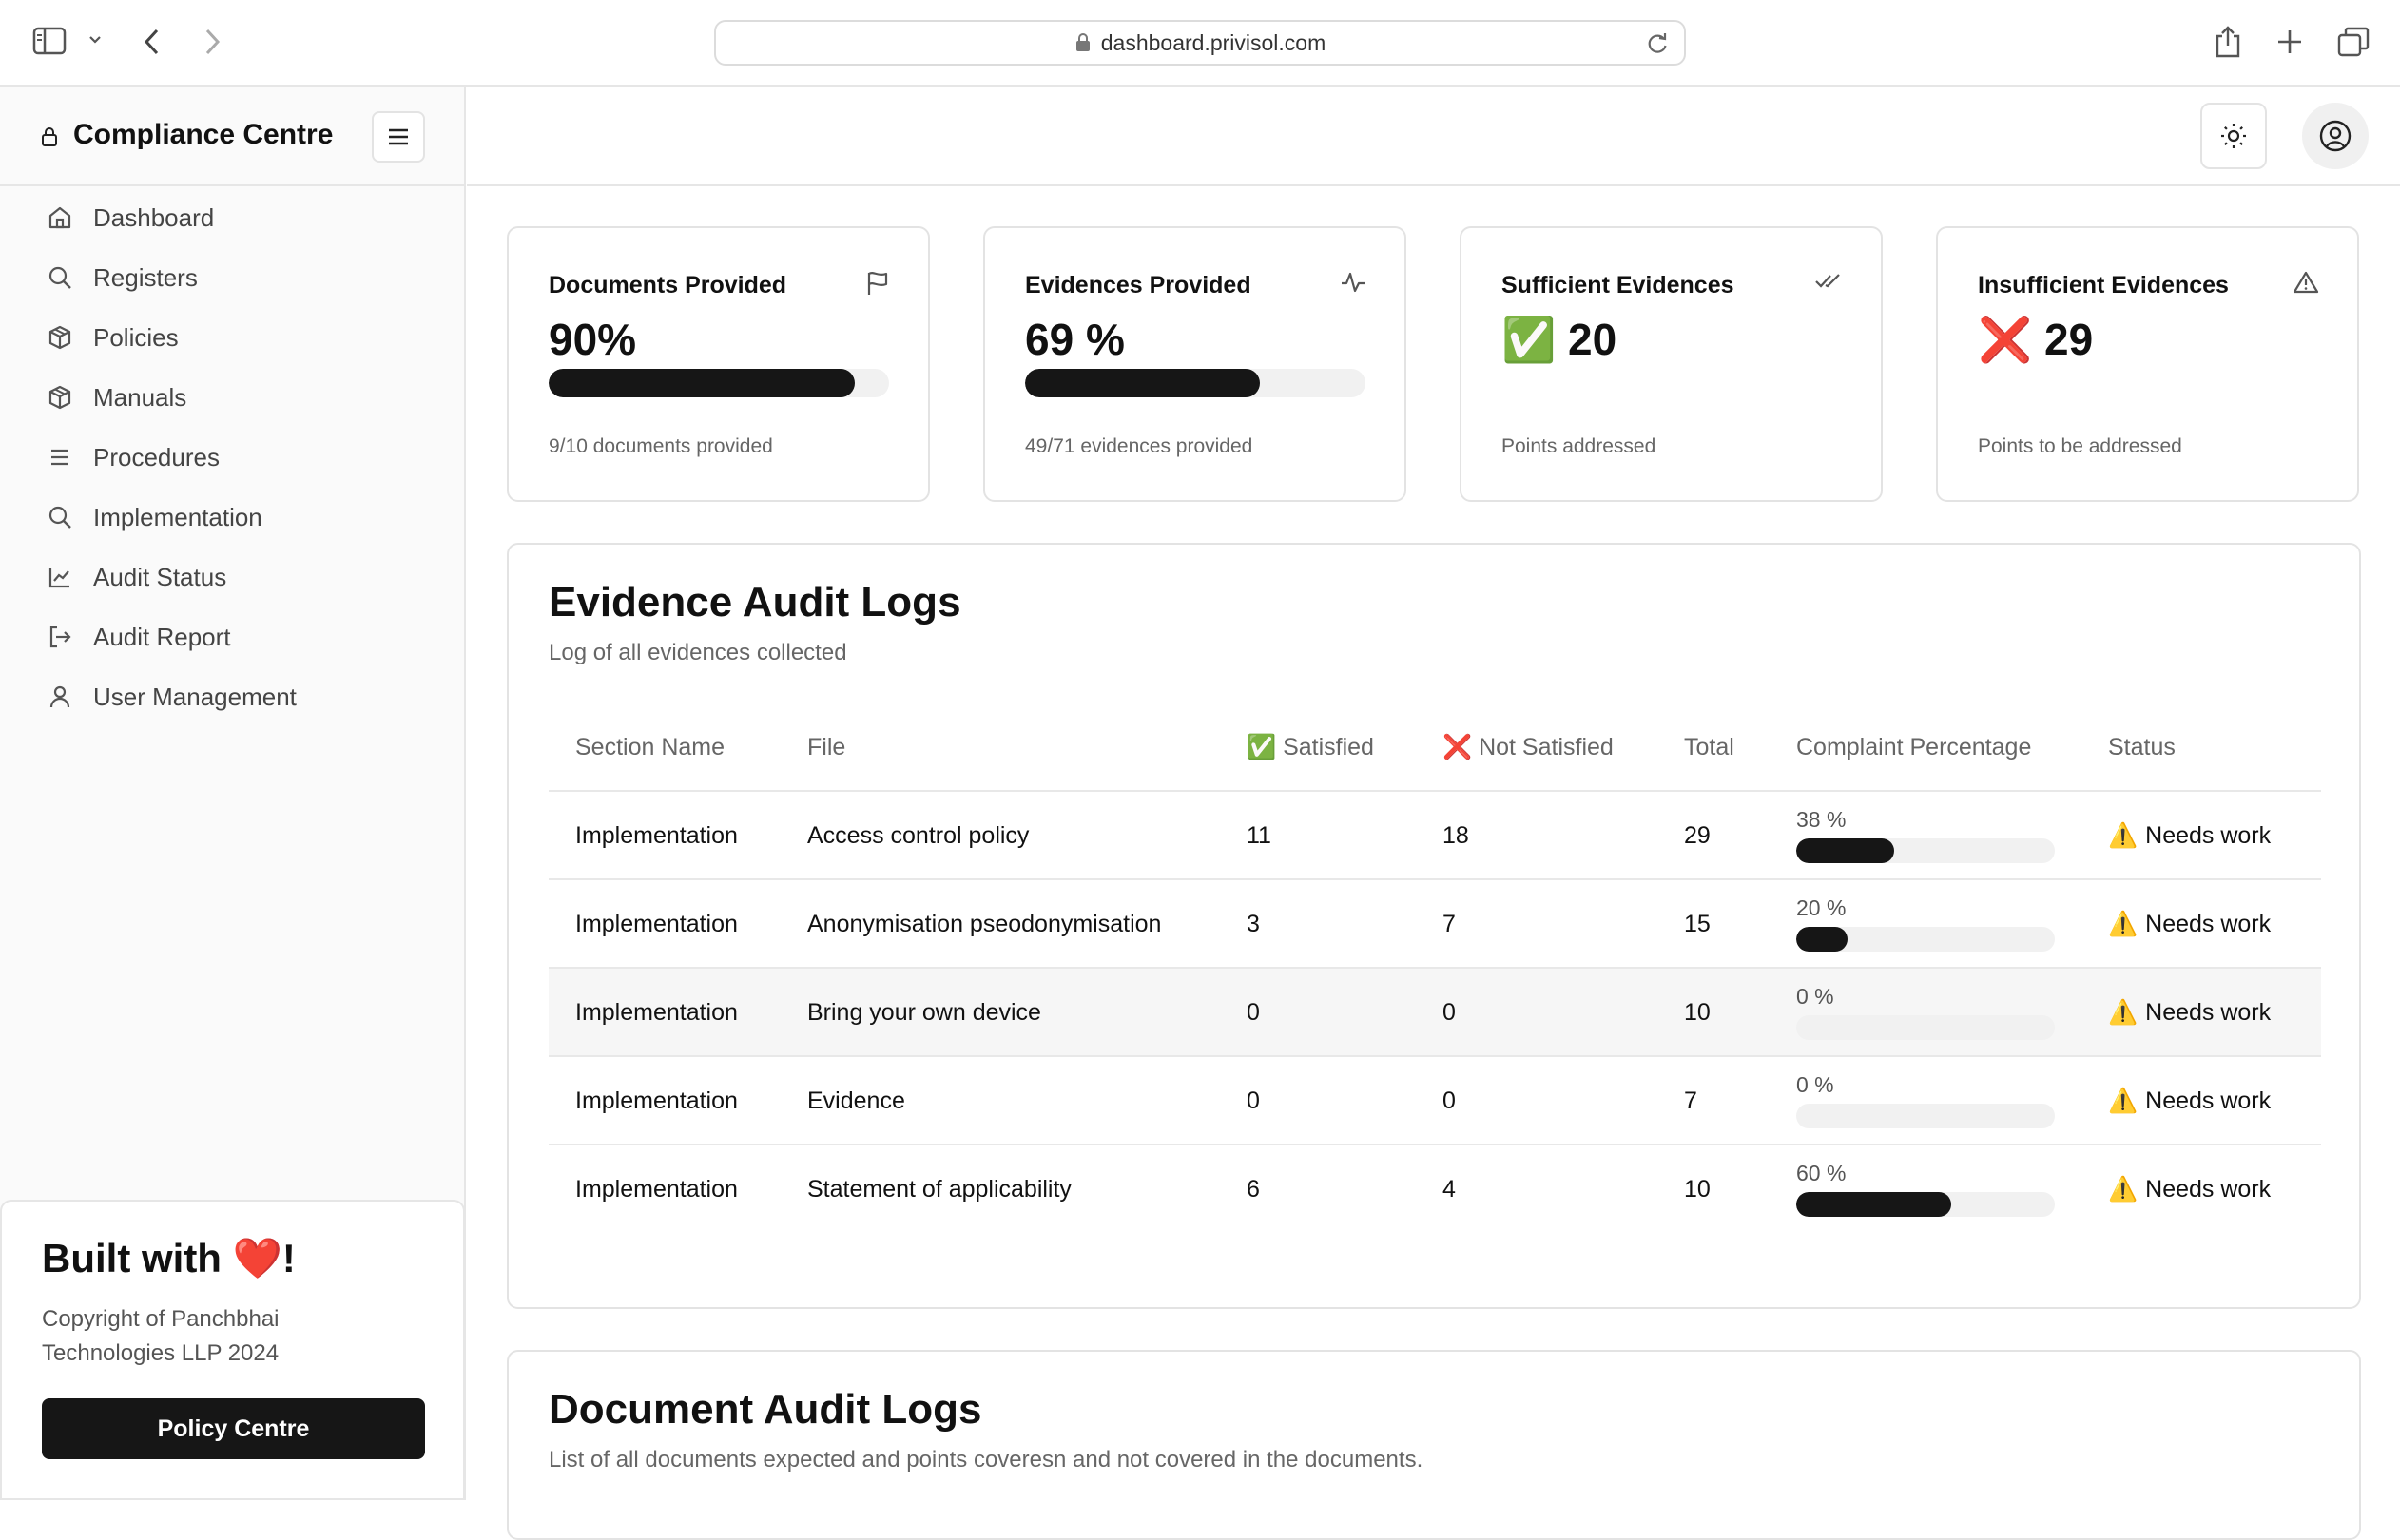 This screenshot has height=1540, width=2400. I want to click on total-cell: 29, so click(1698, 835).